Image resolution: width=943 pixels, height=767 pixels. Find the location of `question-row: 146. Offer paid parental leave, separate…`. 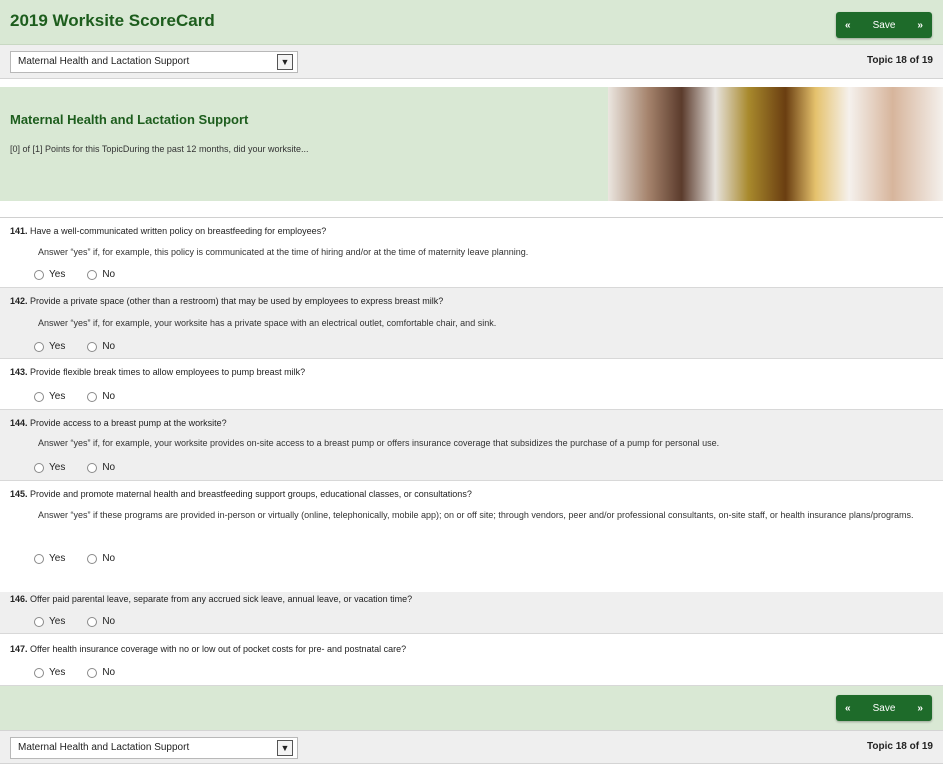

question-row: 146. Offer paid parental leave, separate… is located at coordinates (471, 613).